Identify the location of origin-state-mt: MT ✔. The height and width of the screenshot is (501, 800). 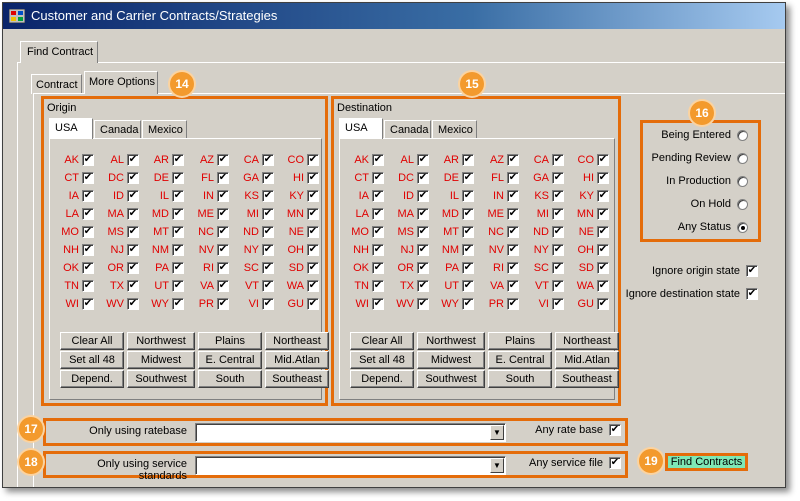
(161, 232).